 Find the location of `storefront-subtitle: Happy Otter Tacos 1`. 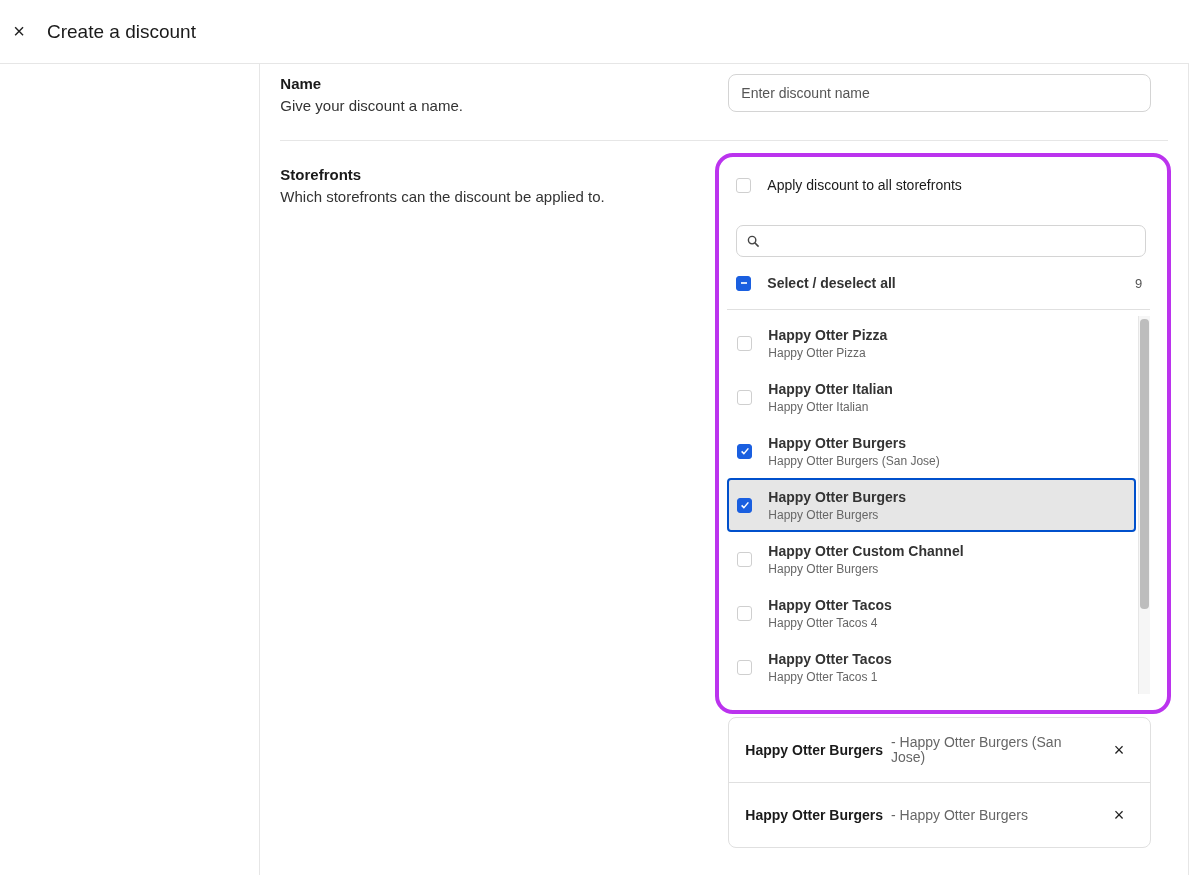

storefront-subtitle: Happy Otter Tacos 1 is located at coordinates (823, 676).